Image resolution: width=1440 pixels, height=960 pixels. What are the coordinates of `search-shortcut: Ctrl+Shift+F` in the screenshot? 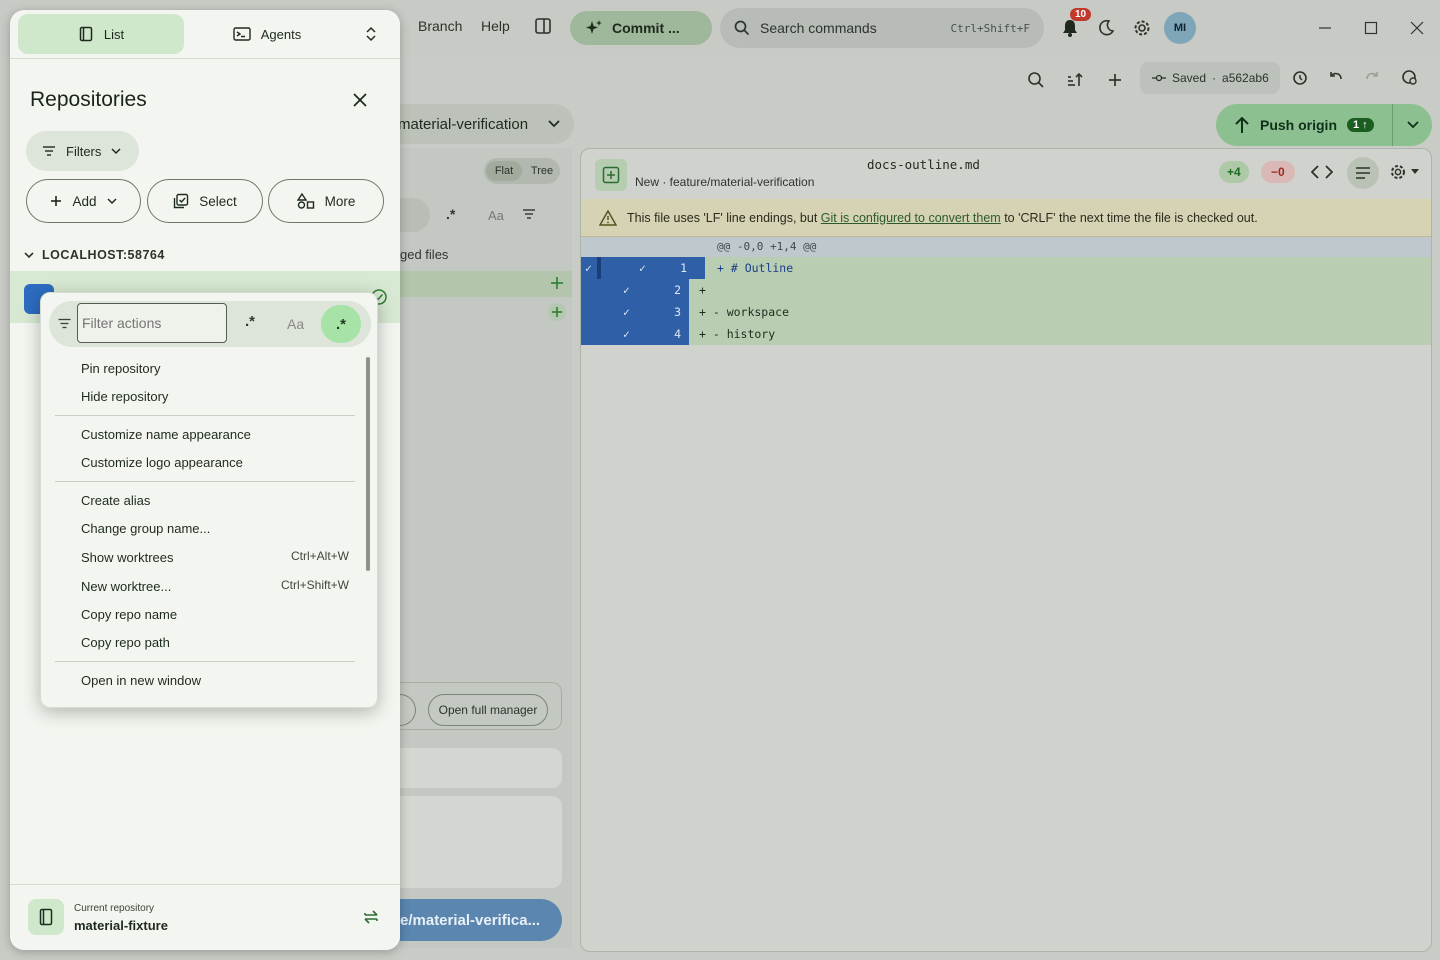 It's located at (990, 28).